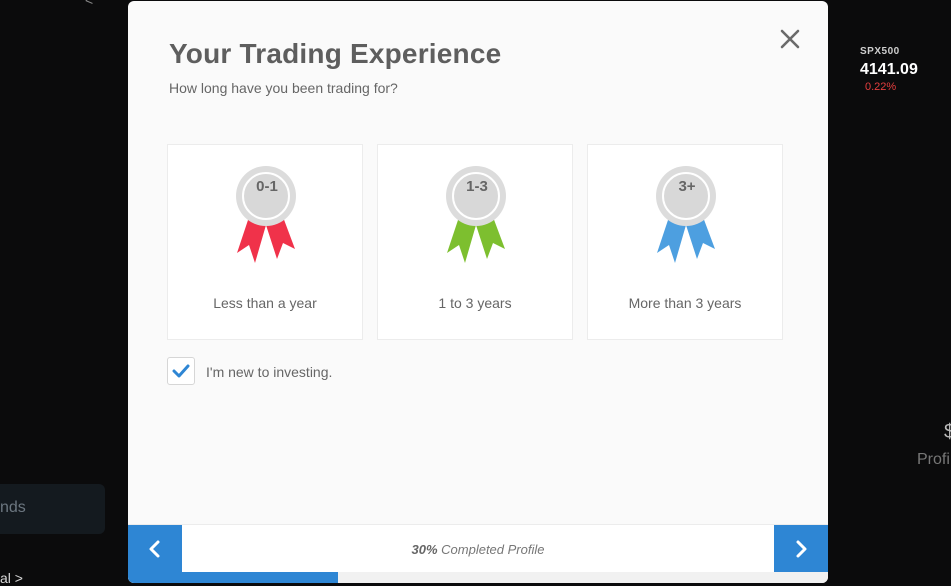 The height and width of the screenshot is (586, 951). I want to click on background-label: Profi, so click(933, 459).